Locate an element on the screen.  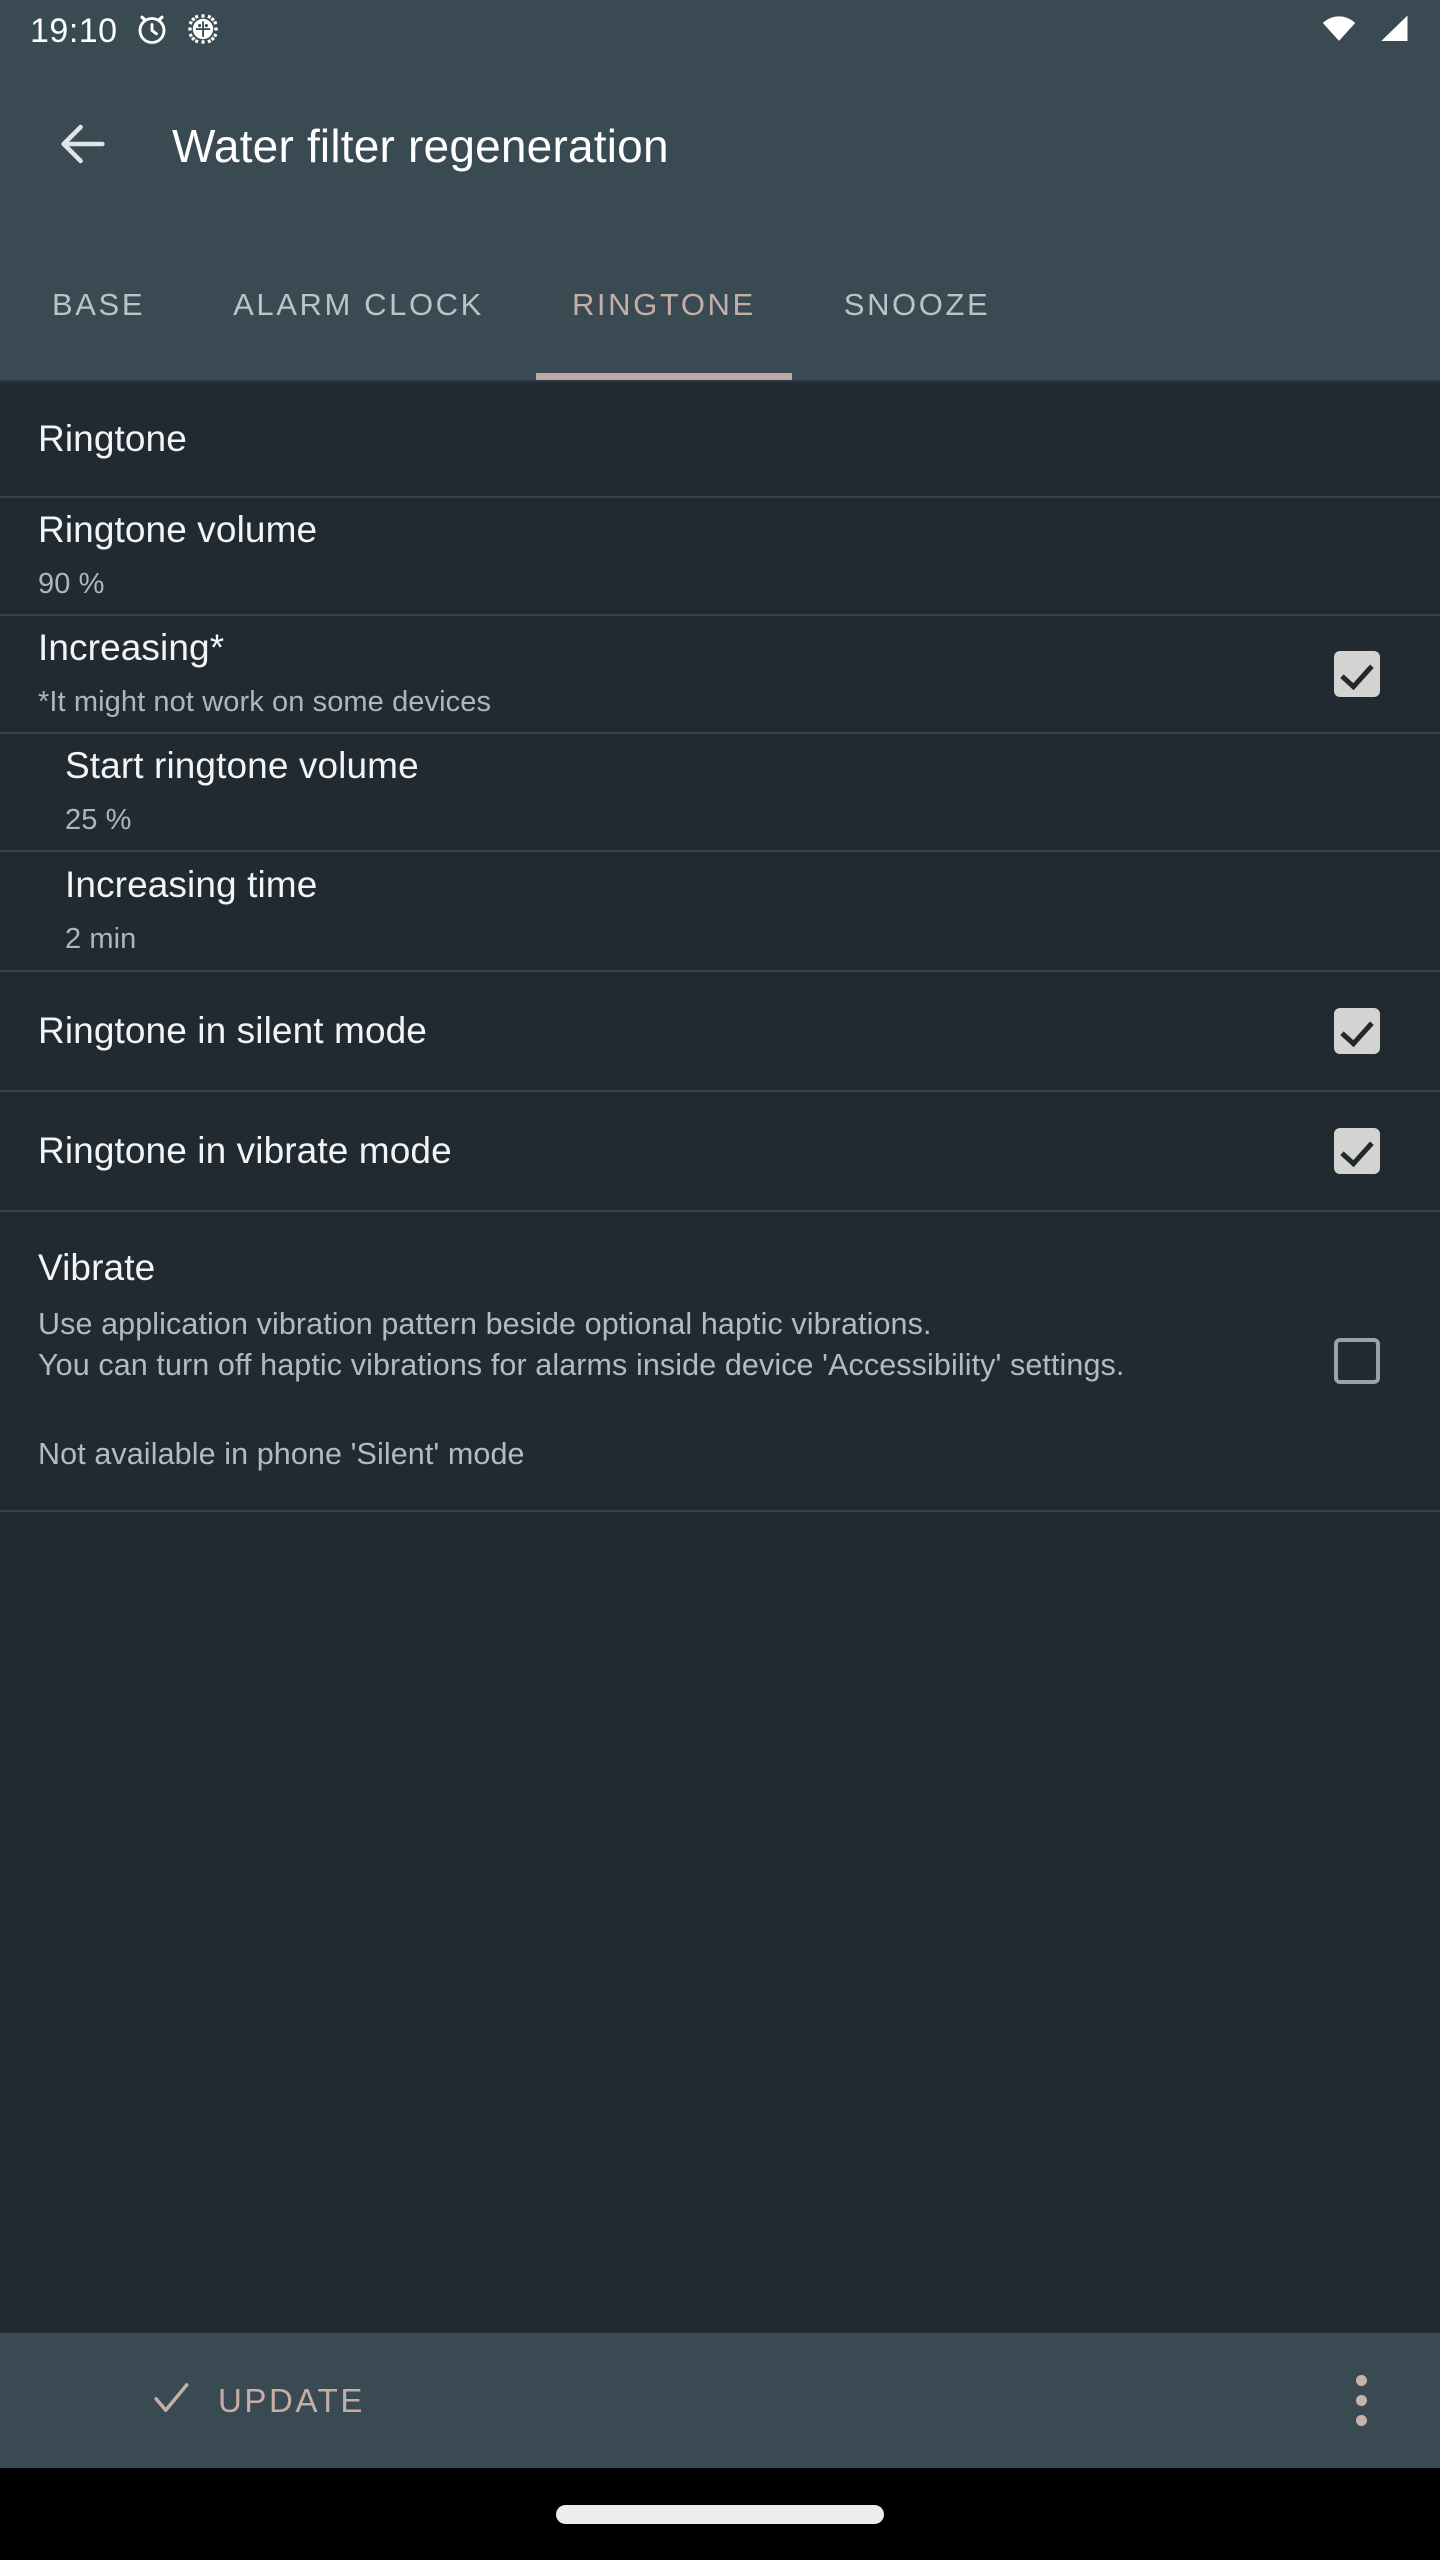
back-arrow-icon is located at coordinates (83, 146).